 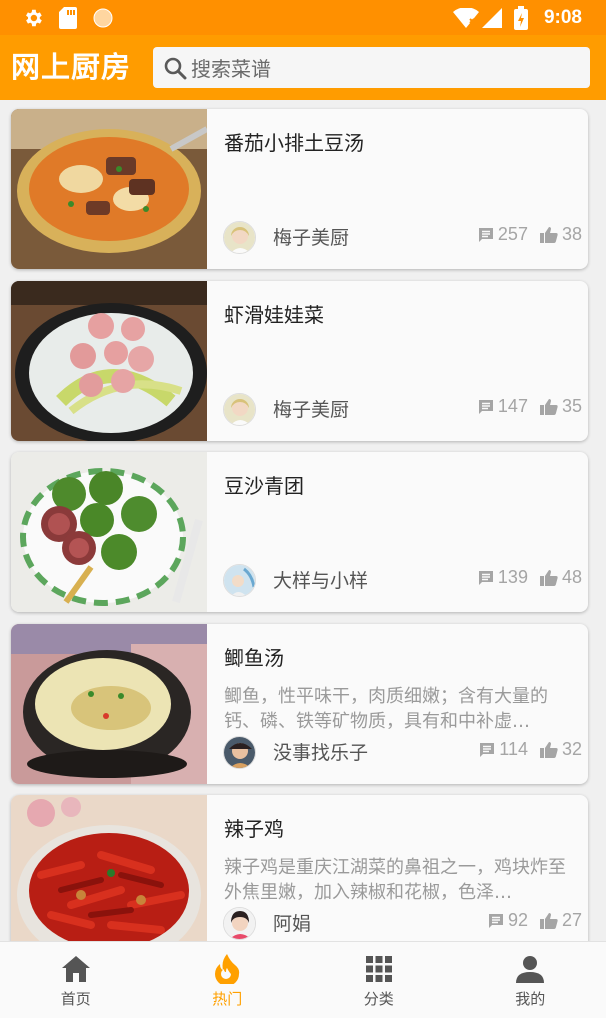 What do you see at coordinates (466, 17) in the screenshot?
I see `wifi-icon` at bounding box center [466, 17].